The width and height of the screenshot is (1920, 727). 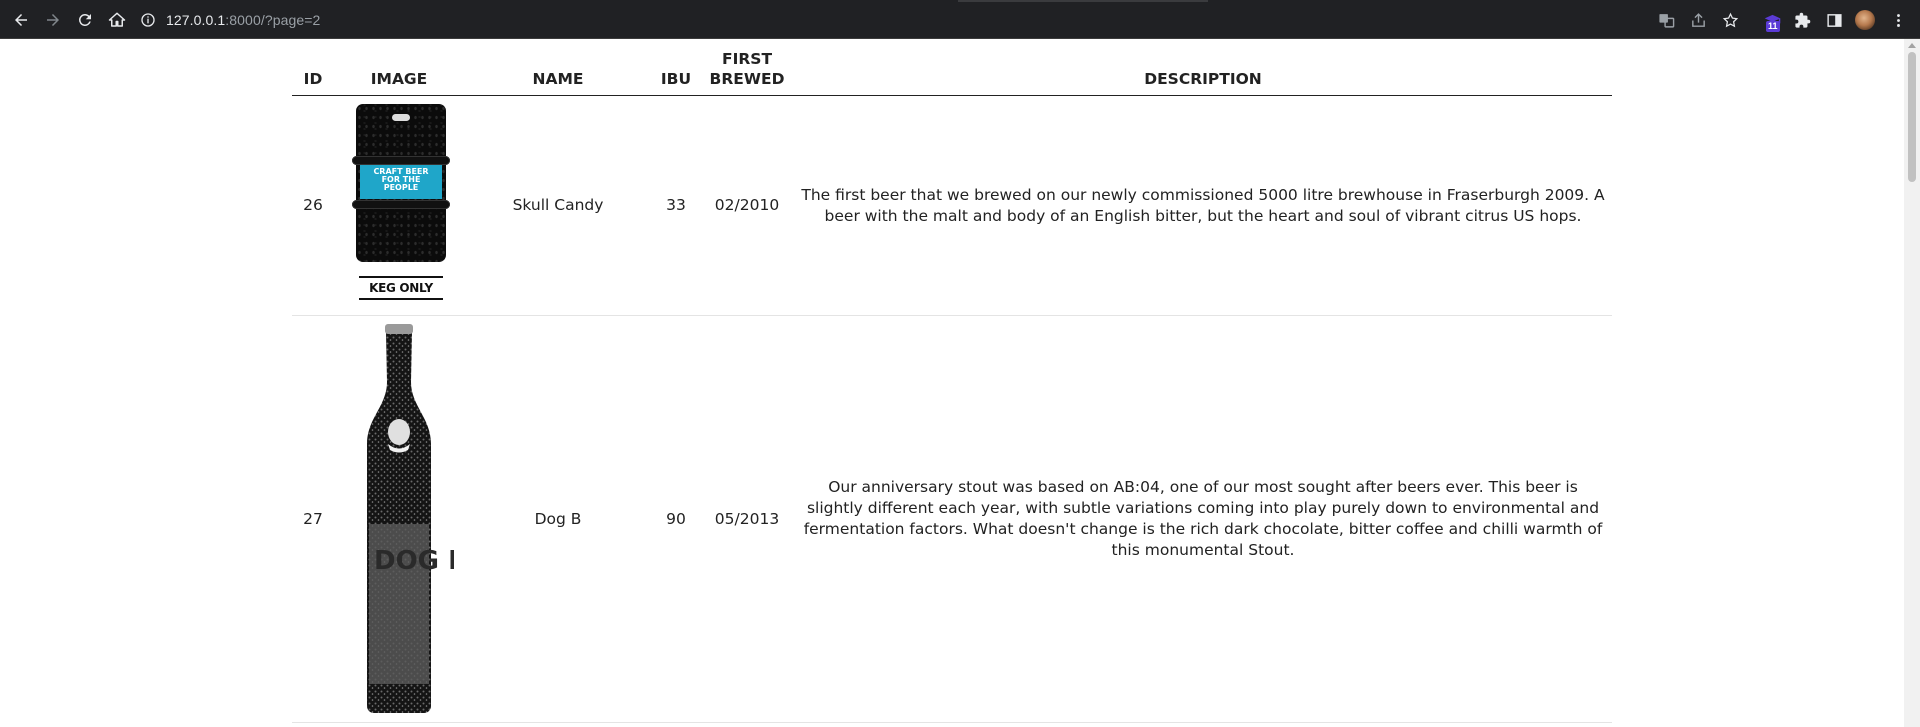 I want to click on puzzle-icon, so click(x=1802, y=20).